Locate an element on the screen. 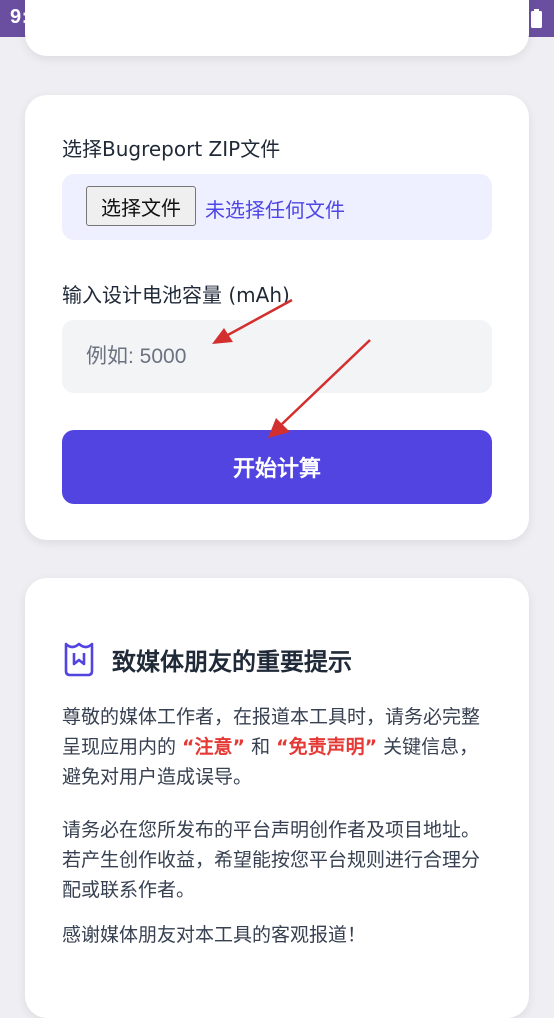  start-calculate-button: 开始计算 is located at coordinates (277, 467).